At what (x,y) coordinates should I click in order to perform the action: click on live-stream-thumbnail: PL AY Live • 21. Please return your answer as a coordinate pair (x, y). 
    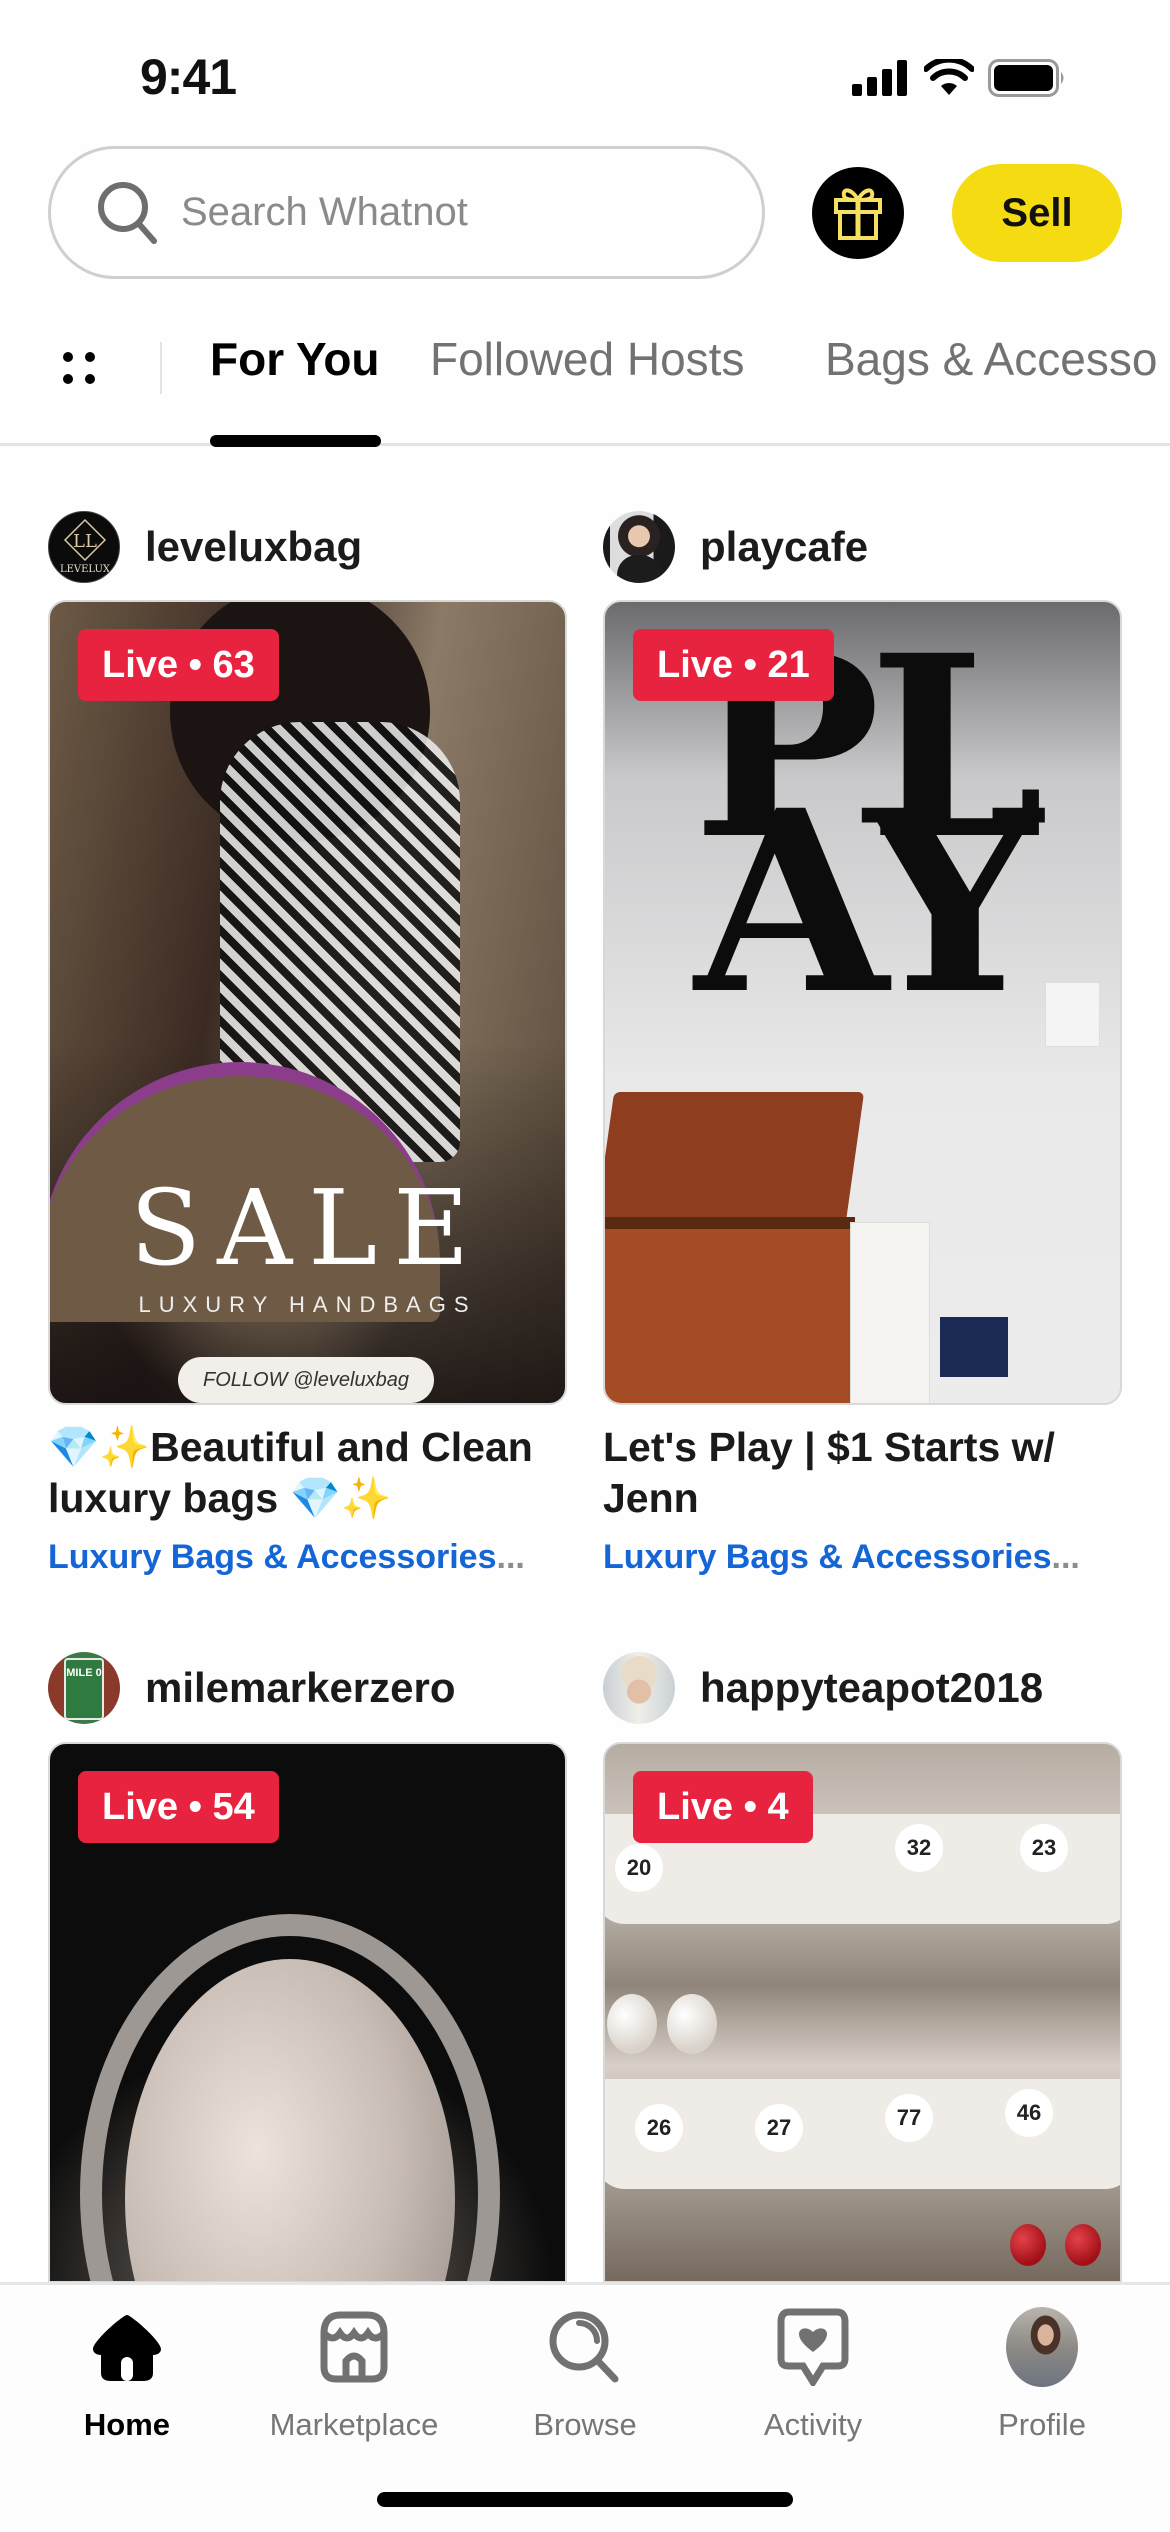
    Looking at the image, I should click on (862, 1002).